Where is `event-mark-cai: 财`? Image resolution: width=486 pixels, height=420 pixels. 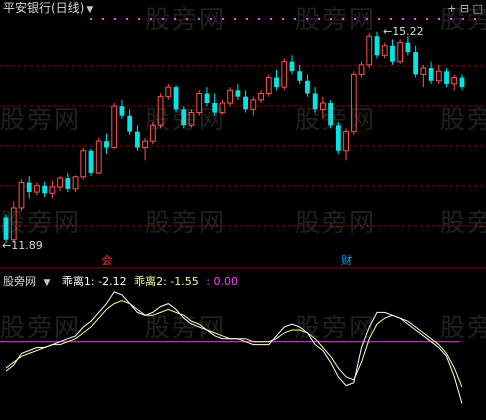
event-mark-cai: 财 is located at coordinates (346, 261).